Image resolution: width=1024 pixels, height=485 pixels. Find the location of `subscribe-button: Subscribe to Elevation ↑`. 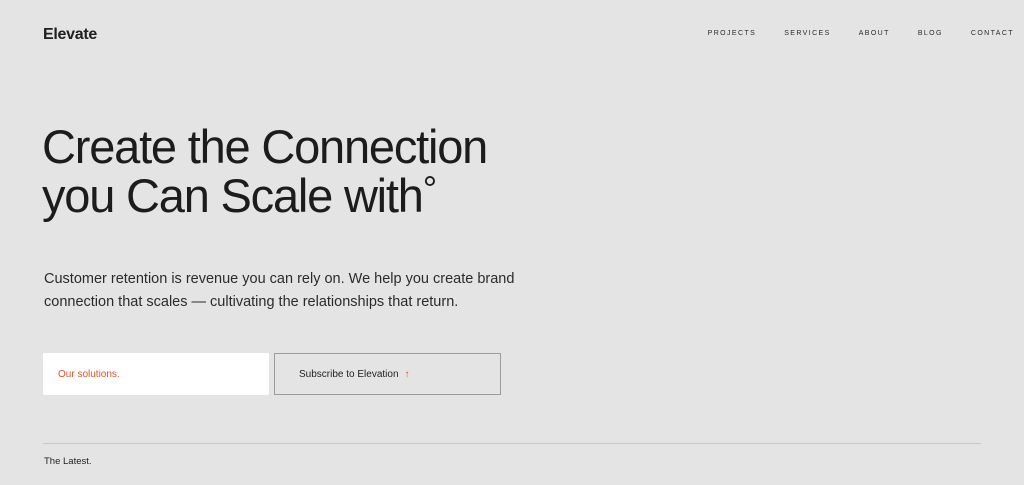

subscribe-button: Subscribe to Elevation ↑ is located at coordinates (387, 374).